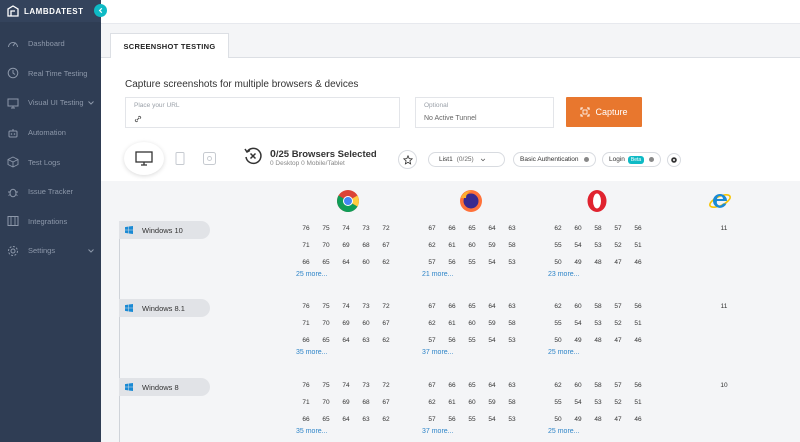  What do you see at coordinates (50, 103) in the screenshot?
I see `sidebar-item-visual-ui-testing: Visual UI Testing` at bounding box center [50, 103].